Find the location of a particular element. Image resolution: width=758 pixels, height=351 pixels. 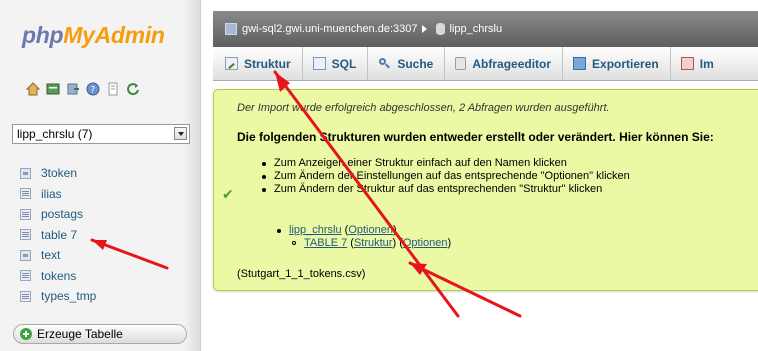

import-icon is located at coordinates (687, 63).